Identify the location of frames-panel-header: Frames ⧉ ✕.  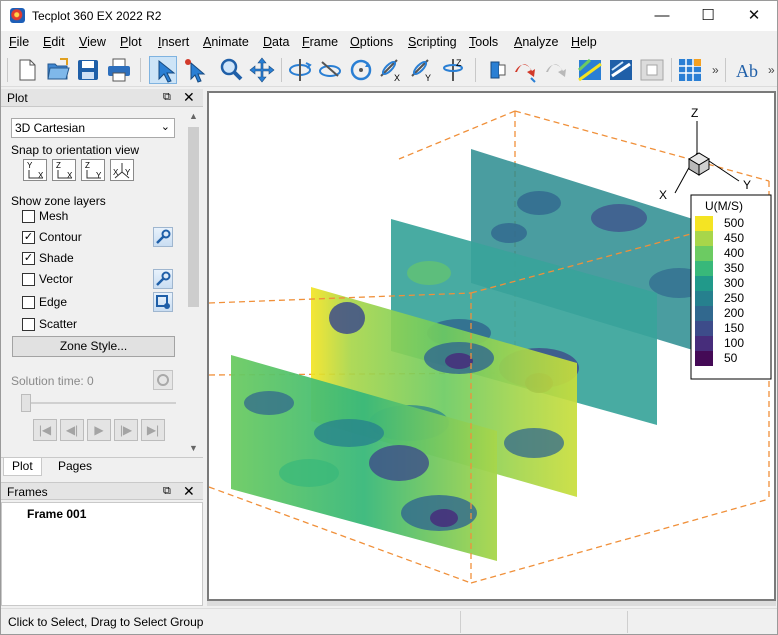
(102, 491).